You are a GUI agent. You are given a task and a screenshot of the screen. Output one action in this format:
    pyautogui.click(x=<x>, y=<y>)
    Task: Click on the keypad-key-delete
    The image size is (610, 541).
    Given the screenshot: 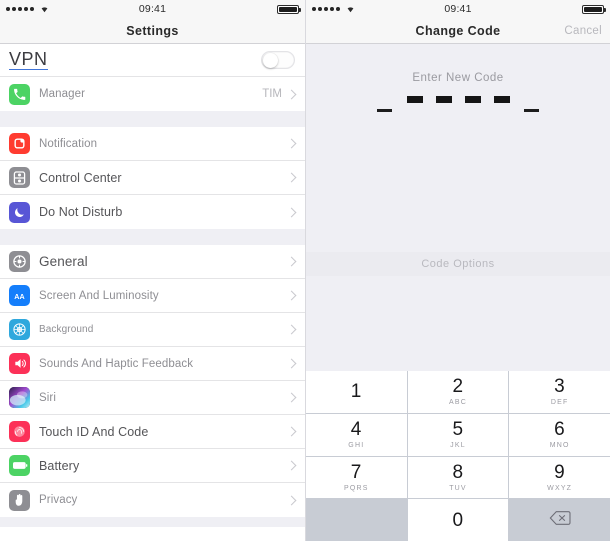 What is the action you would take?
    pyautogui.click(x=559, y=520)
    